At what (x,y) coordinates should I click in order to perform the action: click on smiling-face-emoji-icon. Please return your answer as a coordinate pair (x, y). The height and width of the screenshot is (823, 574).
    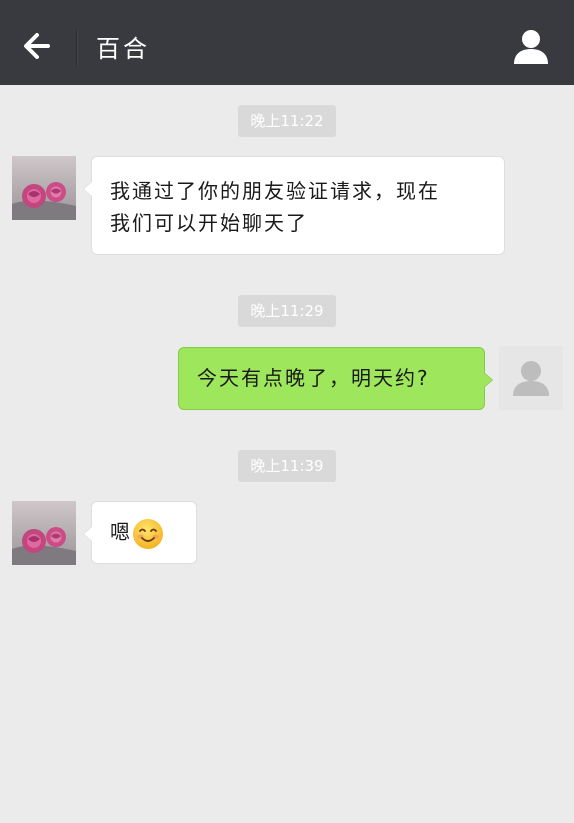
    Looking at the image, I should click on (148, 533).